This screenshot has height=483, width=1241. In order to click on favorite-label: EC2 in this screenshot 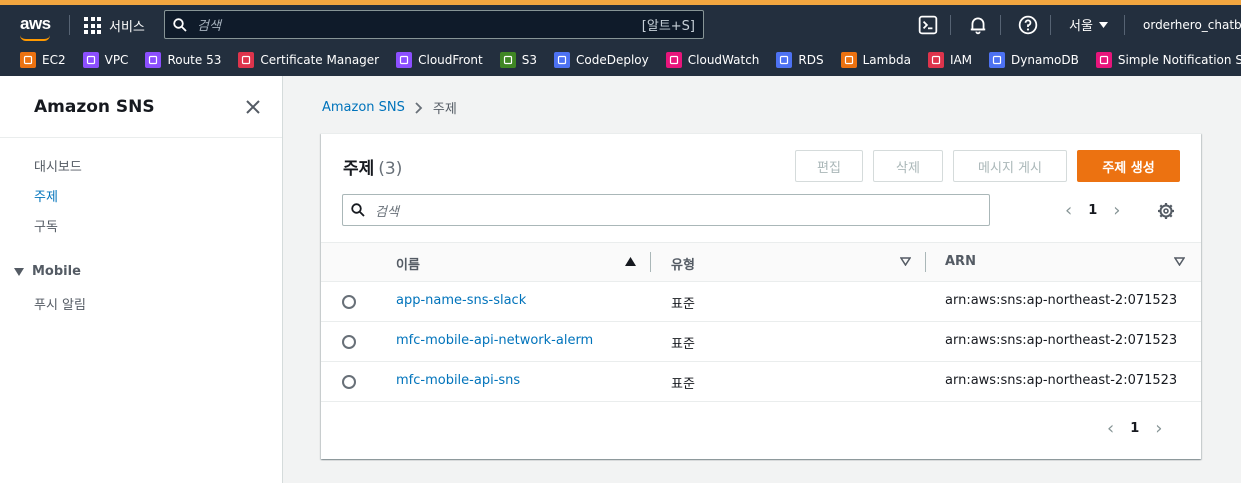, I will do `click(54, 60)`.